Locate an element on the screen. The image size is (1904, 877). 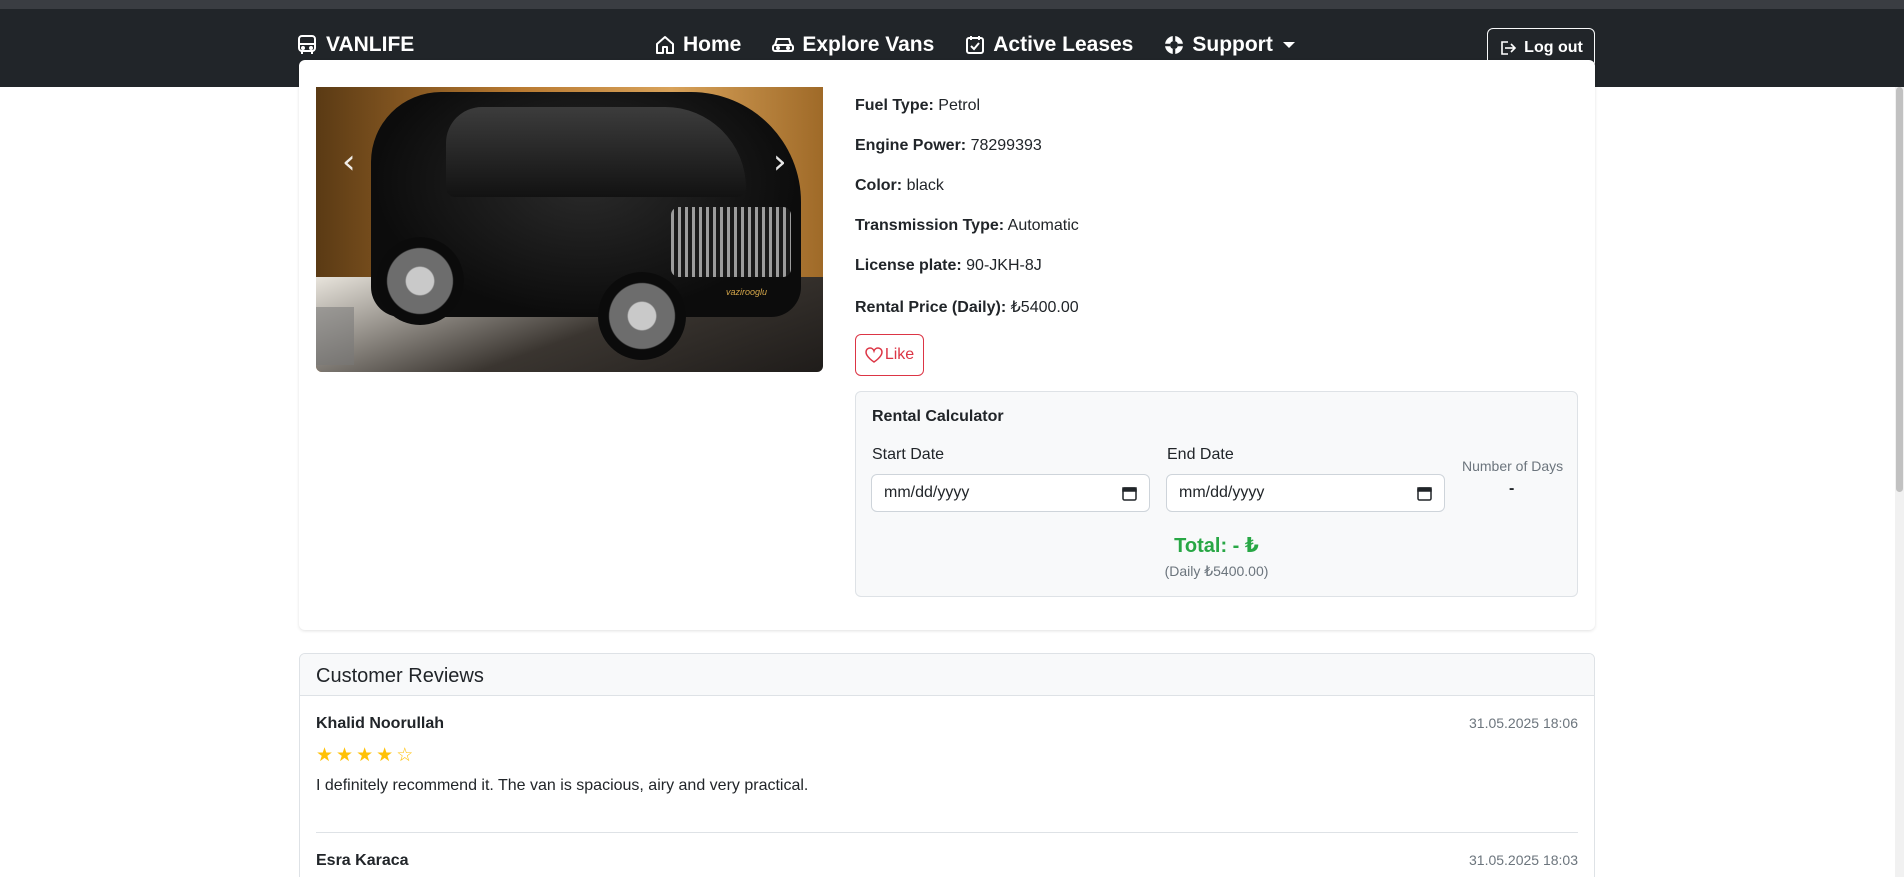
van-grille is located at coordinates (731, 242).